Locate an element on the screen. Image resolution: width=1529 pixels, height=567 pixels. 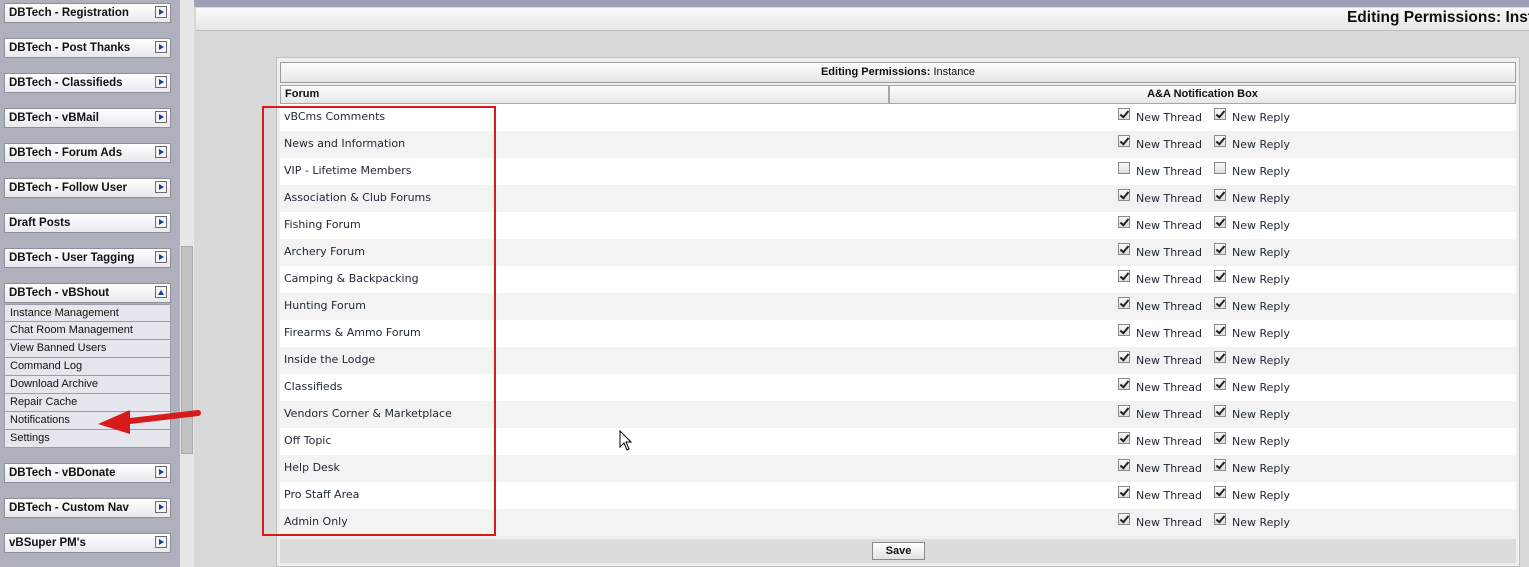
table-title-rest: Instance is located at coordinates (953, 72).